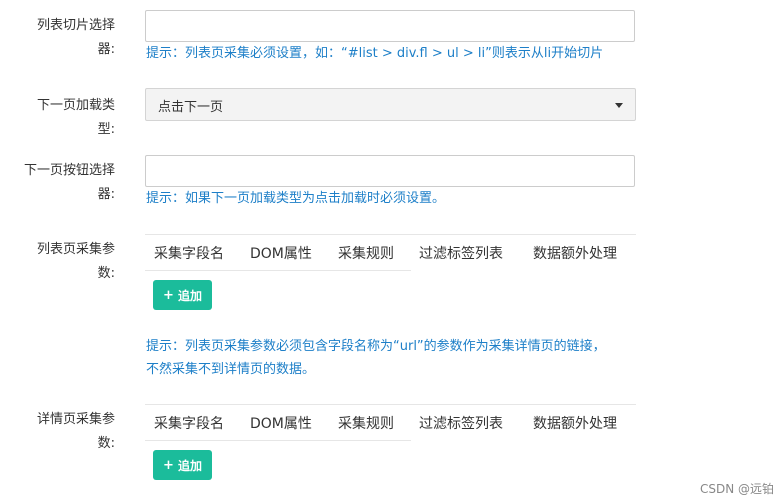  Describe the element at coordinates (75, 25) in the screenshot. I see `list-selector-label-line1: 列表切片选择` at that location.